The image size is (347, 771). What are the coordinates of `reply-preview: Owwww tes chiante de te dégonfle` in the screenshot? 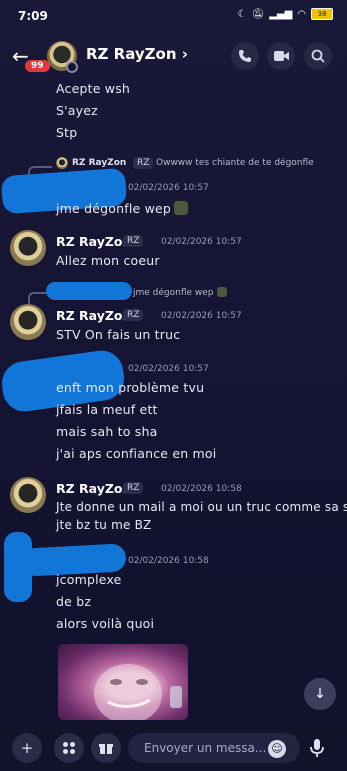 It's located at (235, 163).